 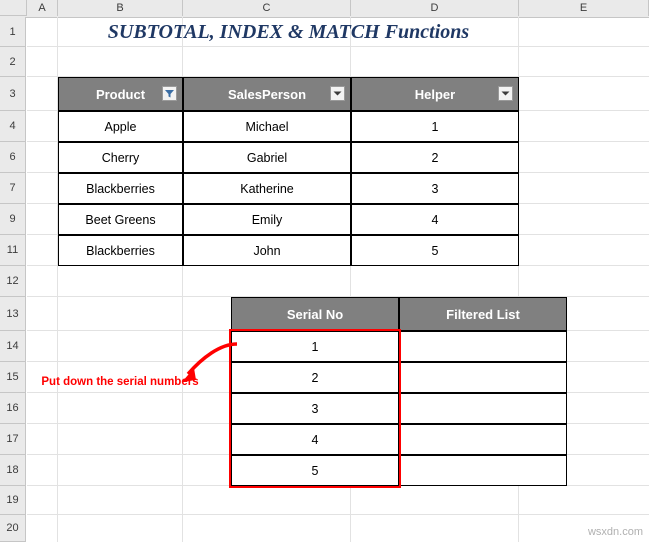 I want to click on serial-number-highlight-box, so click(x=315, y=408).